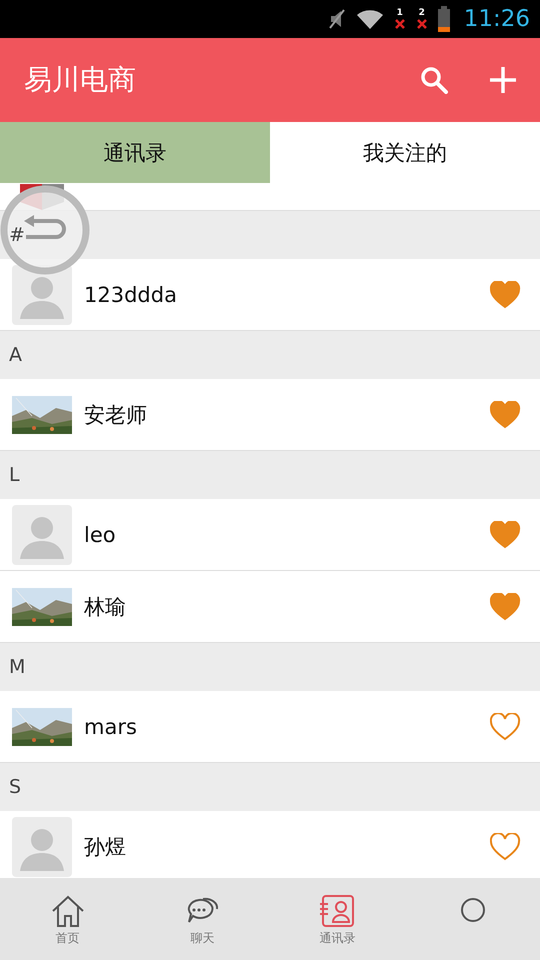 The image size is (540, 960). Describe the element at coordinates (444, 19) in the screenshot. I see `battery-icon` at that location.